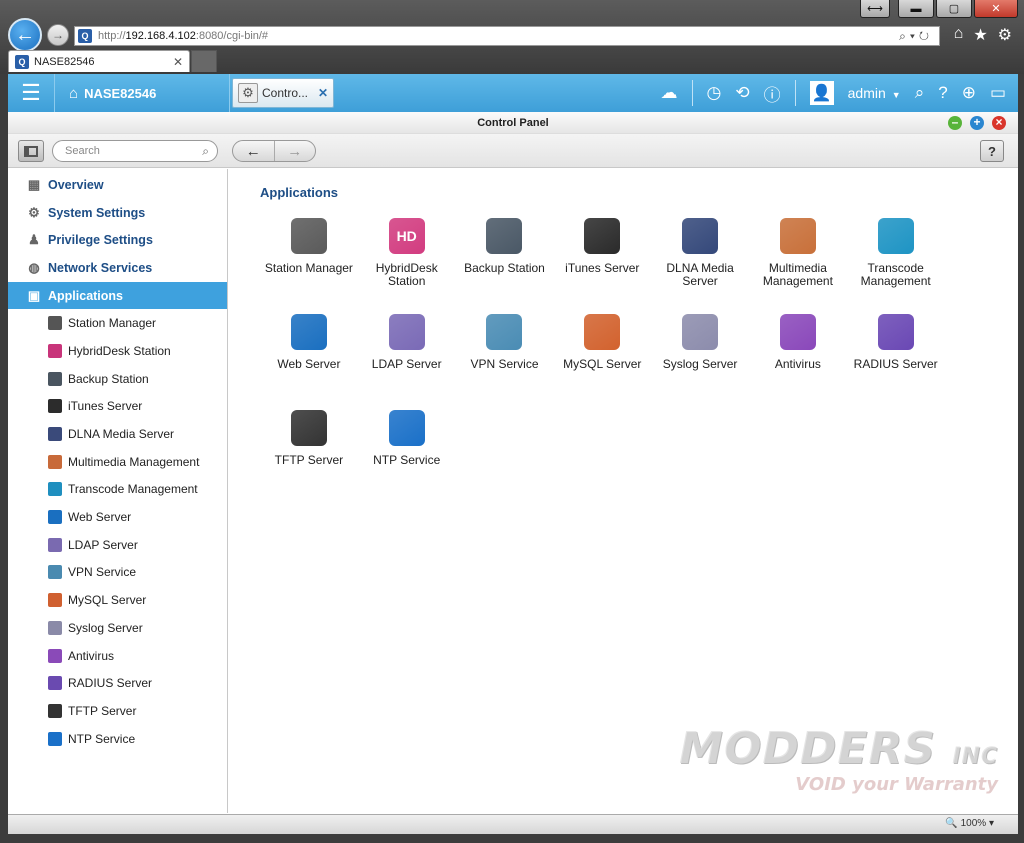  I want to click on minimize-button: ▬, so click(916, 9).